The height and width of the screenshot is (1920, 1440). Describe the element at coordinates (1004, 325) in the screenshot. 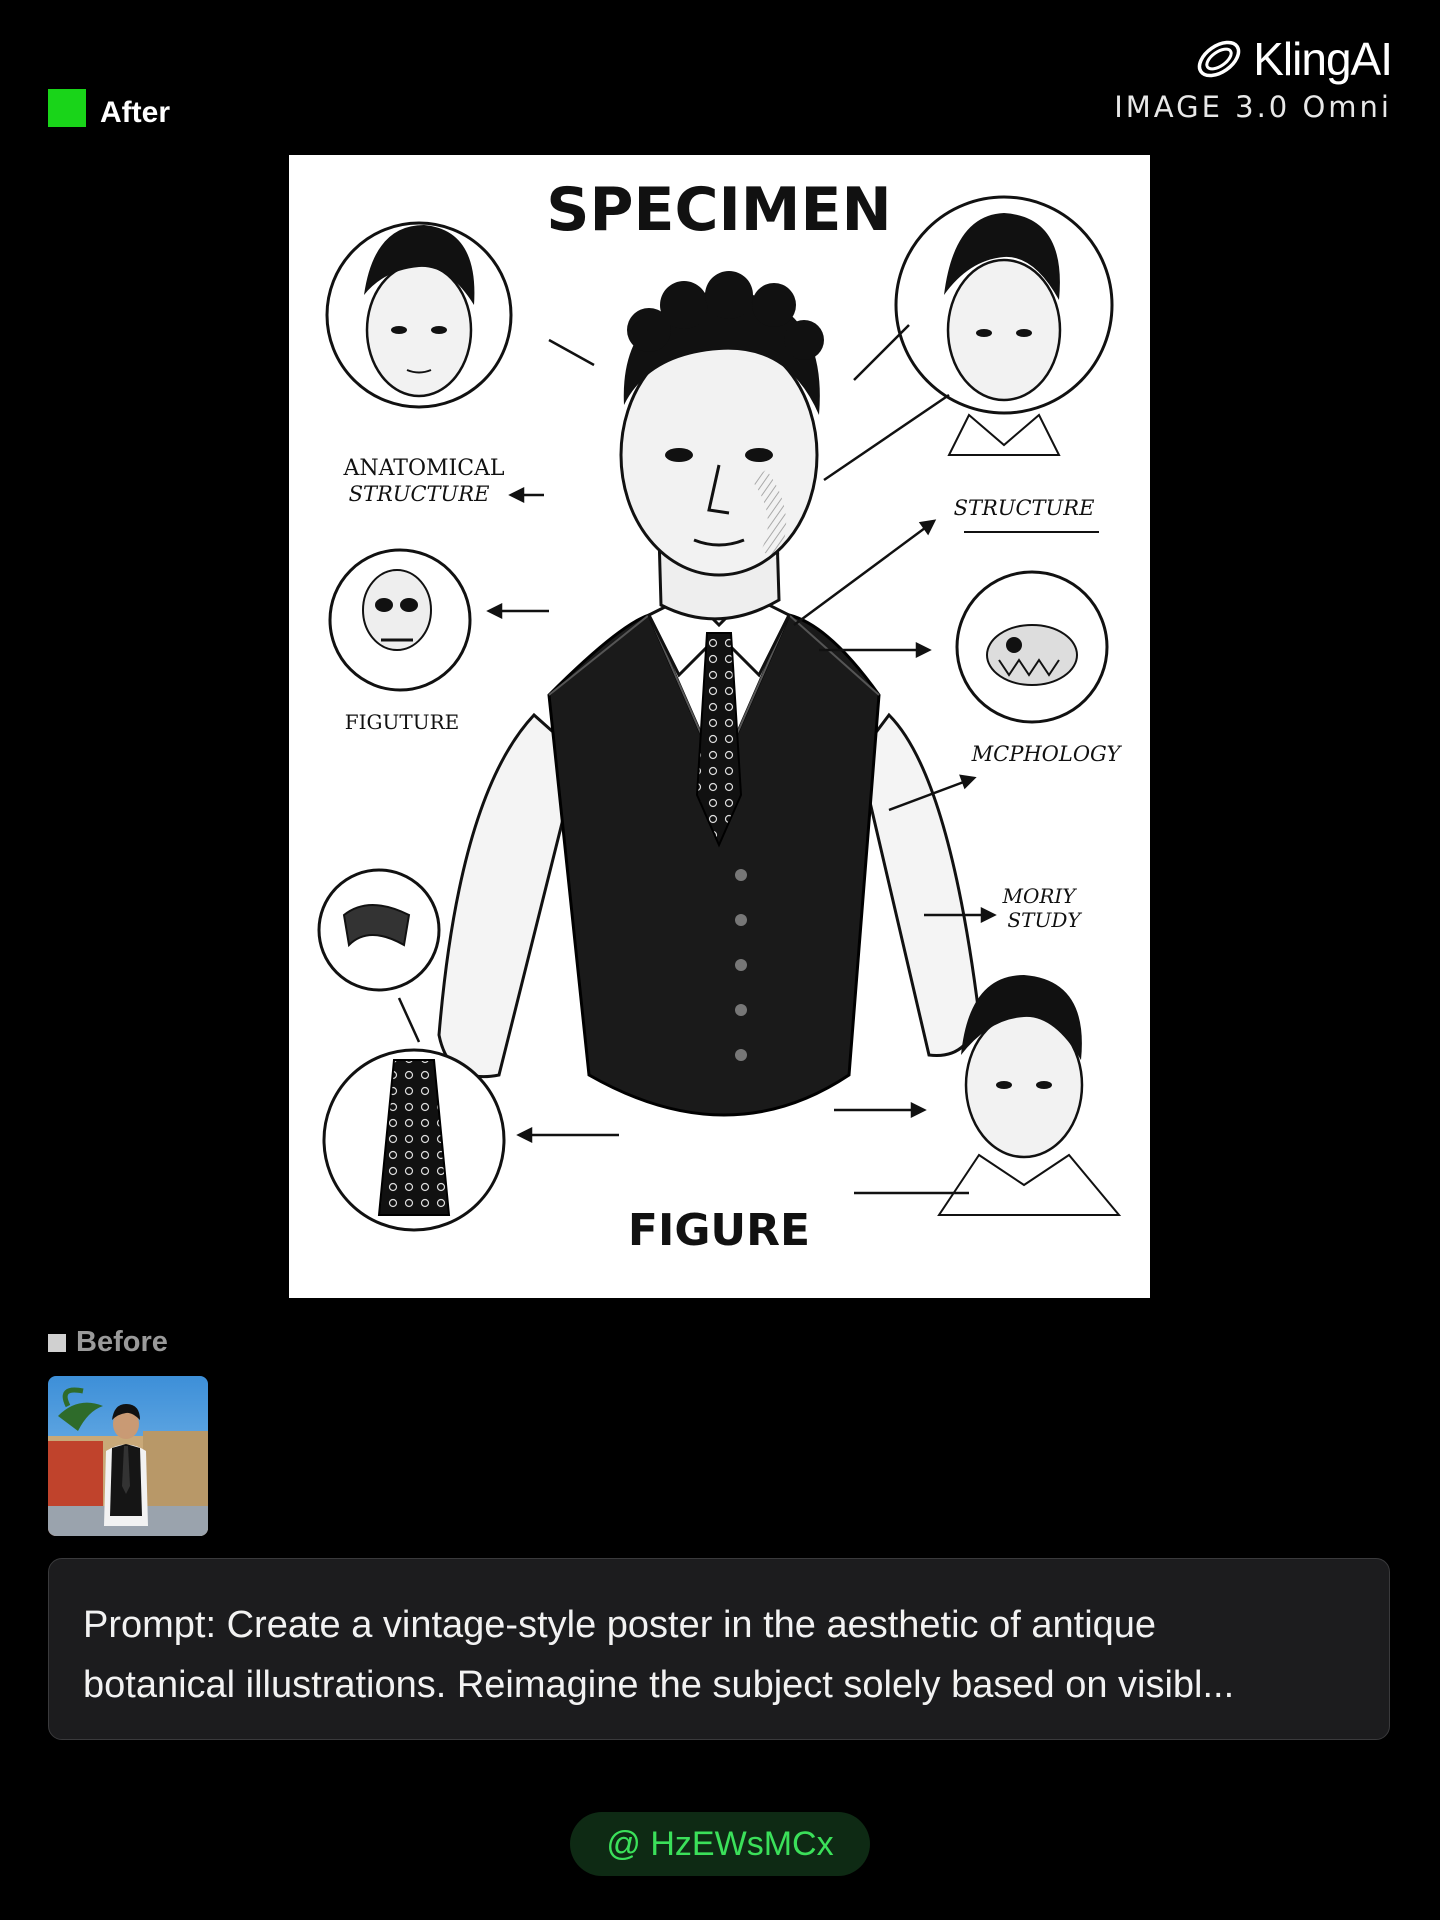

I see `medallion-head-right` at that location.